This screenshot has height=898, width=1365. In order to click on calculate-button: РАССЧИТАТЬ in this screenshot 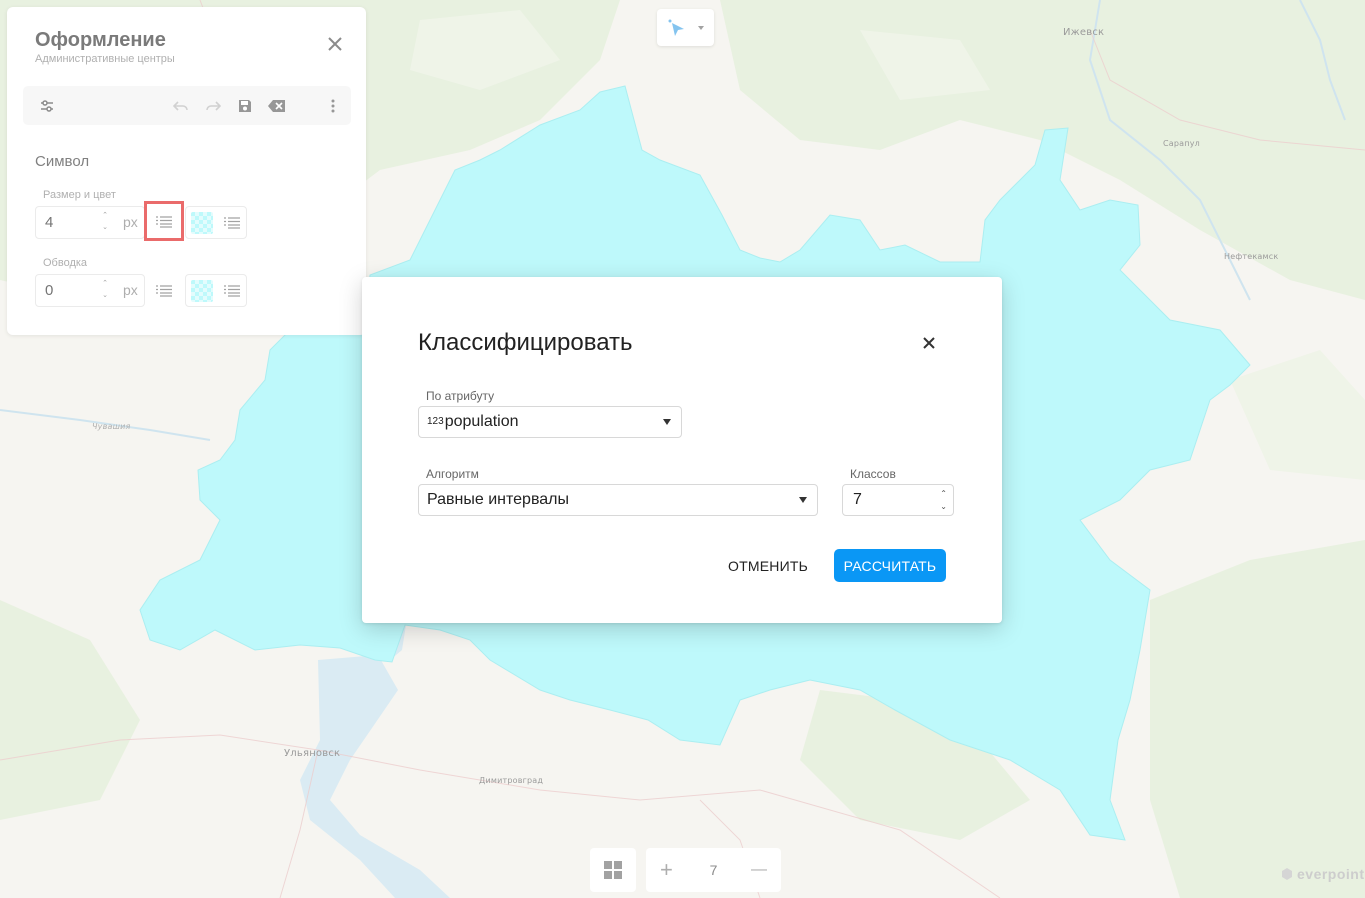, I will do `click(890, 565)`.